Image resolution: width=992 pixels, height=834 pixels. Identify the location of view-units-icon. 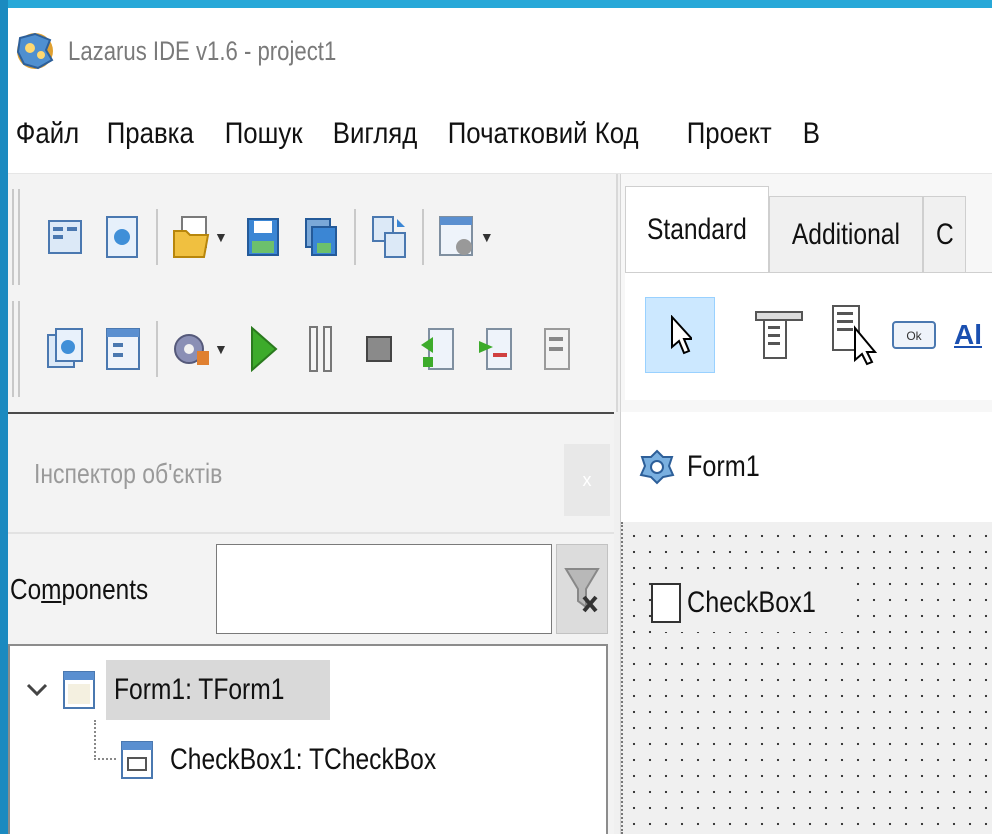
(457, 237).